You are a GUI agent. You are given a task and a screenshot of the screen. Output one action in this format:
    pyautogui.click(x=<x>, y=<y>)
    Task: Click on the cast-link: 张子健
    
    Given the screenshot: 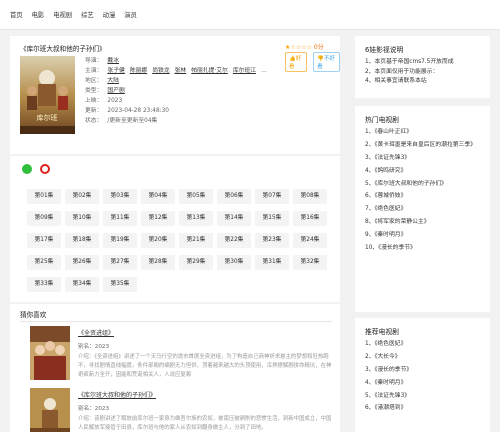 What is the action you would take?
    pyautogui.click(x=115, y=71)
    